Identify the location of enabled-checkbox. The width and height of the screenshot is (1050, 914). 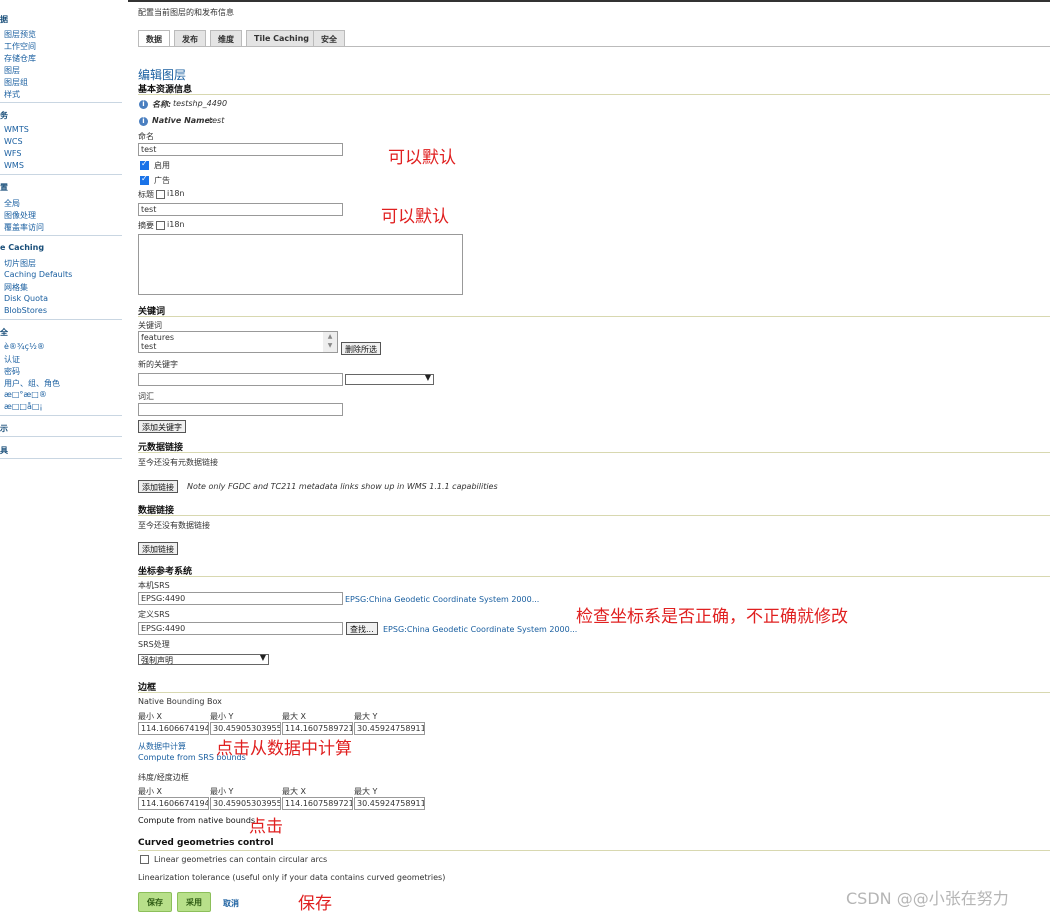
(144, 164).